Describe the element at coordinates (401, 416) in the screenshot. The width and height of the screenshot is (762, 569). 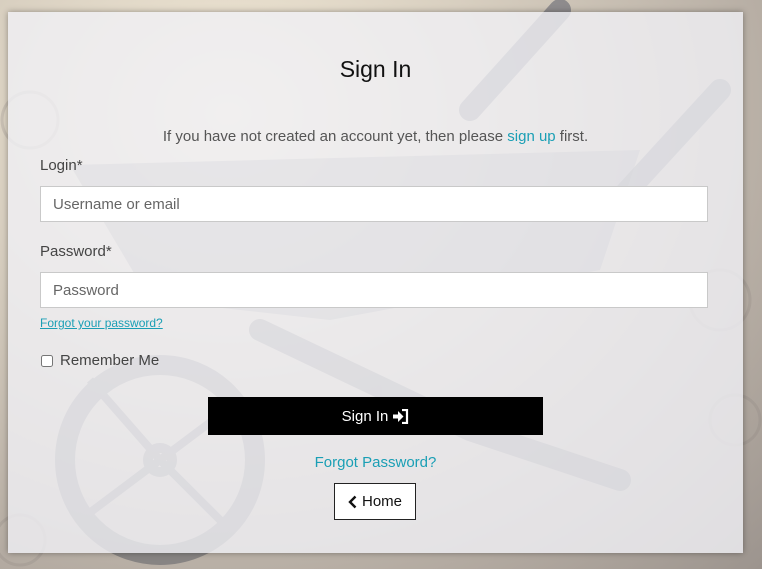
I see `sign-in-icon` at that location.